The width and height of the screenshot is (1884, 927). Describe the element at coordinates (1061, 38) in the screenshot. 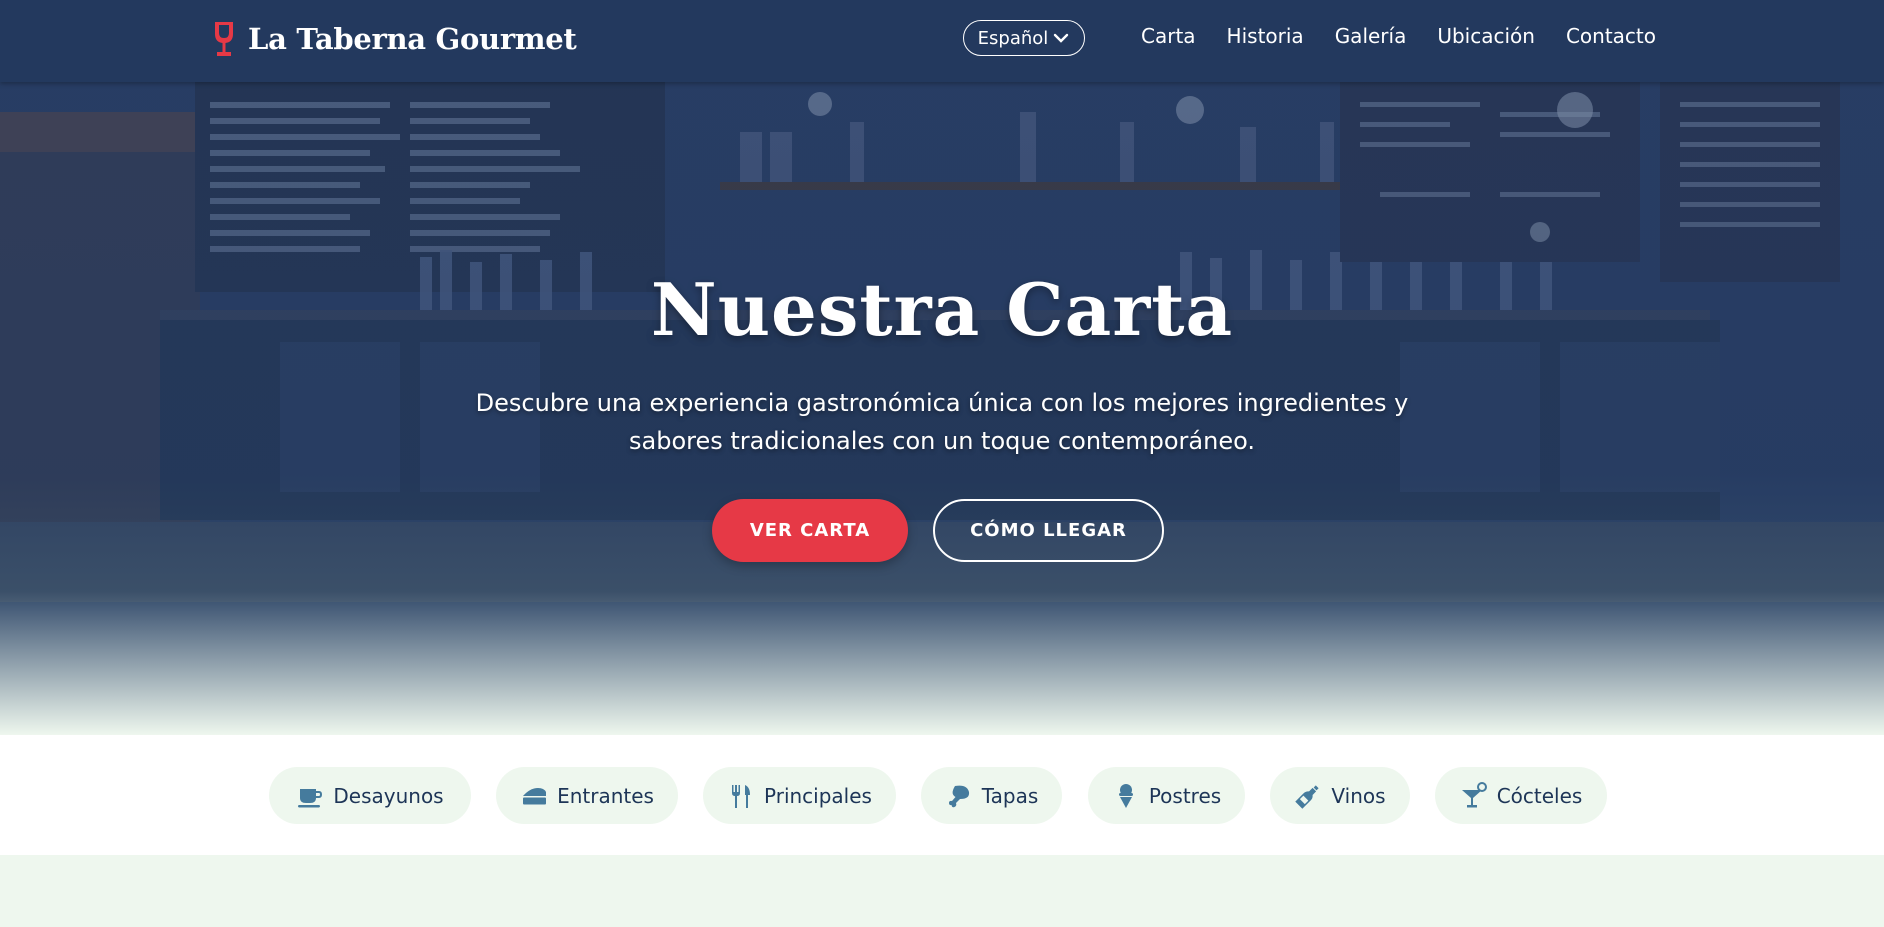

I see `chevron-down-icon` at that location.